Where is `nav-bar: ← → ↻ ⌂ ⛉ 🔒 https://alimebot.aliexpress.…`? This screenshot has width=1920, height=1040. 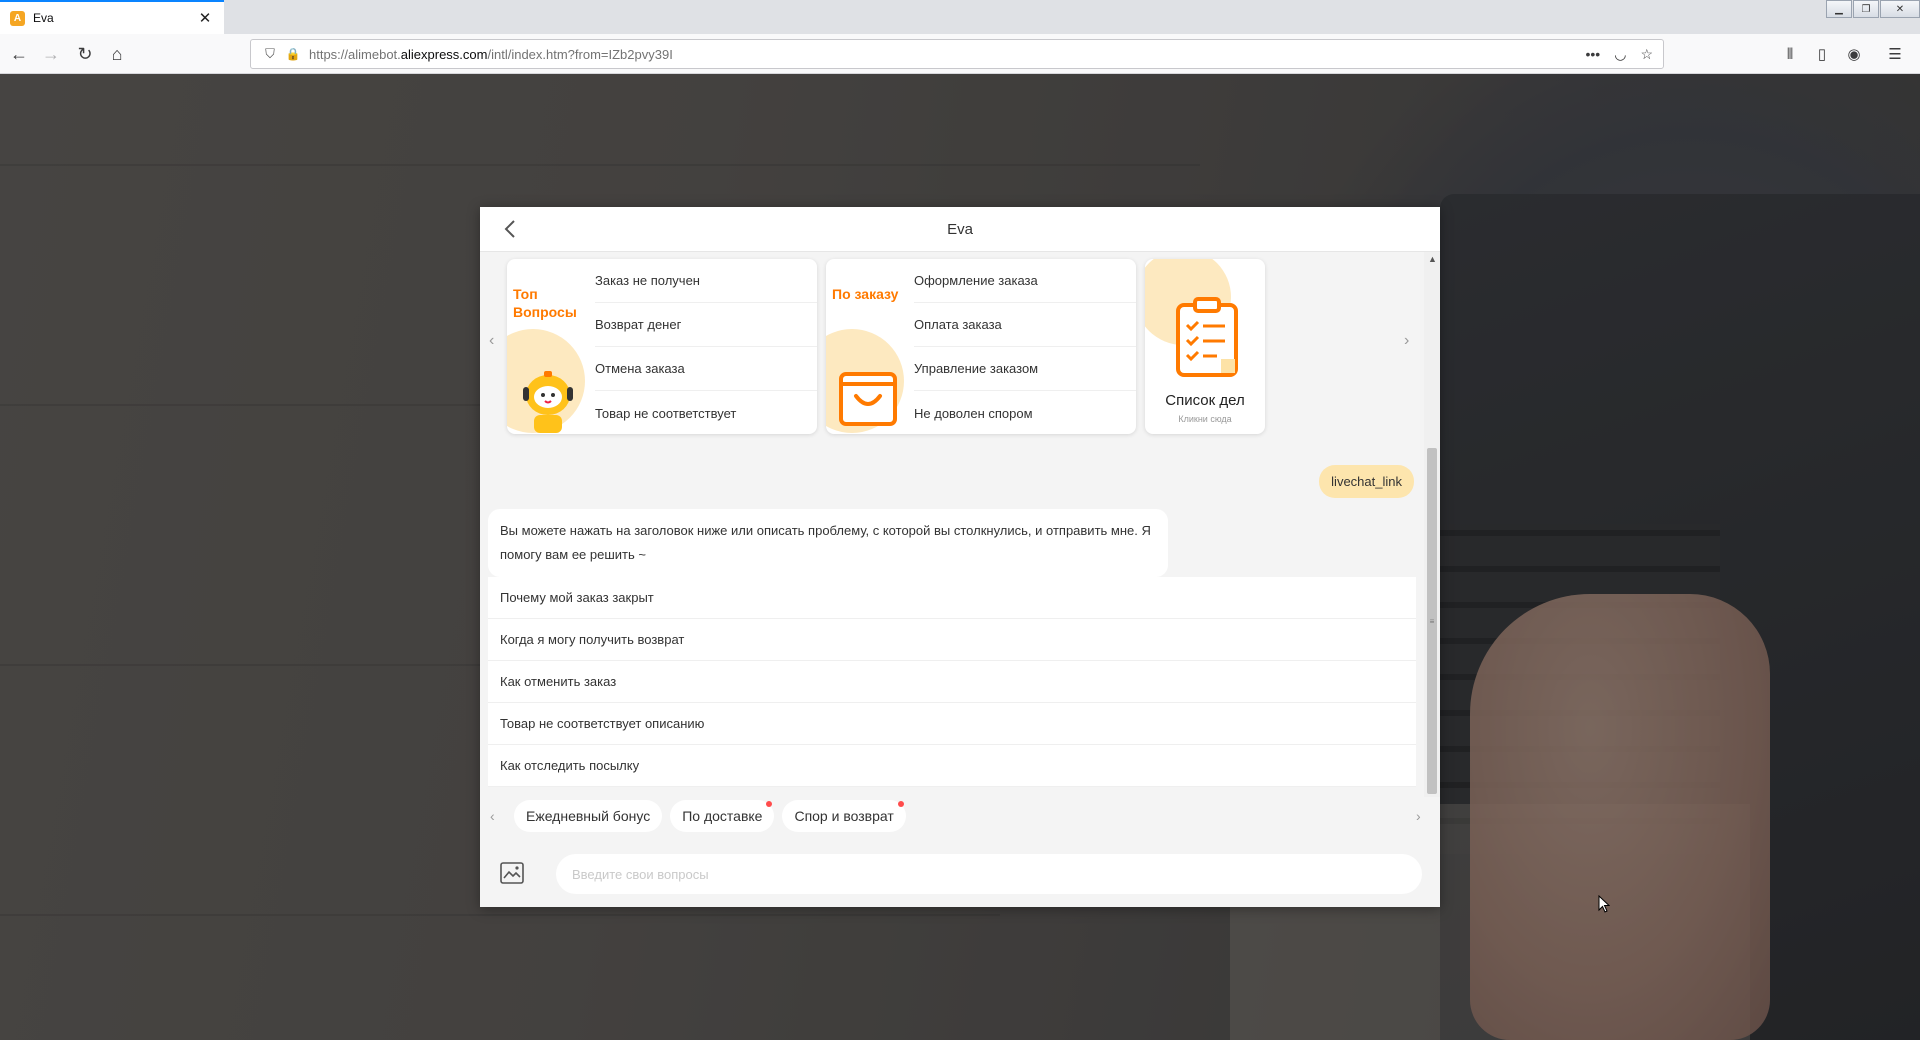
nav-bar: ← → ↻ ⌂ ⛉ 🔒 https://alimebot.aliexpress.… is located at coordinates (960, 54).